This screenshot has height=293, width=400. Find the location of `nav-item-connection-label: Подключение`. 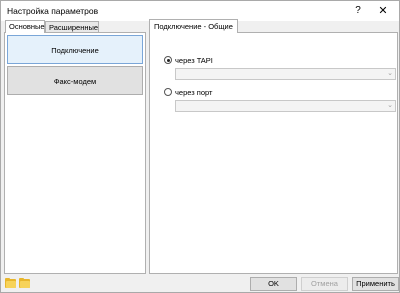

nav-item-connection-label: Подключение is located at coordinates (75, 50).